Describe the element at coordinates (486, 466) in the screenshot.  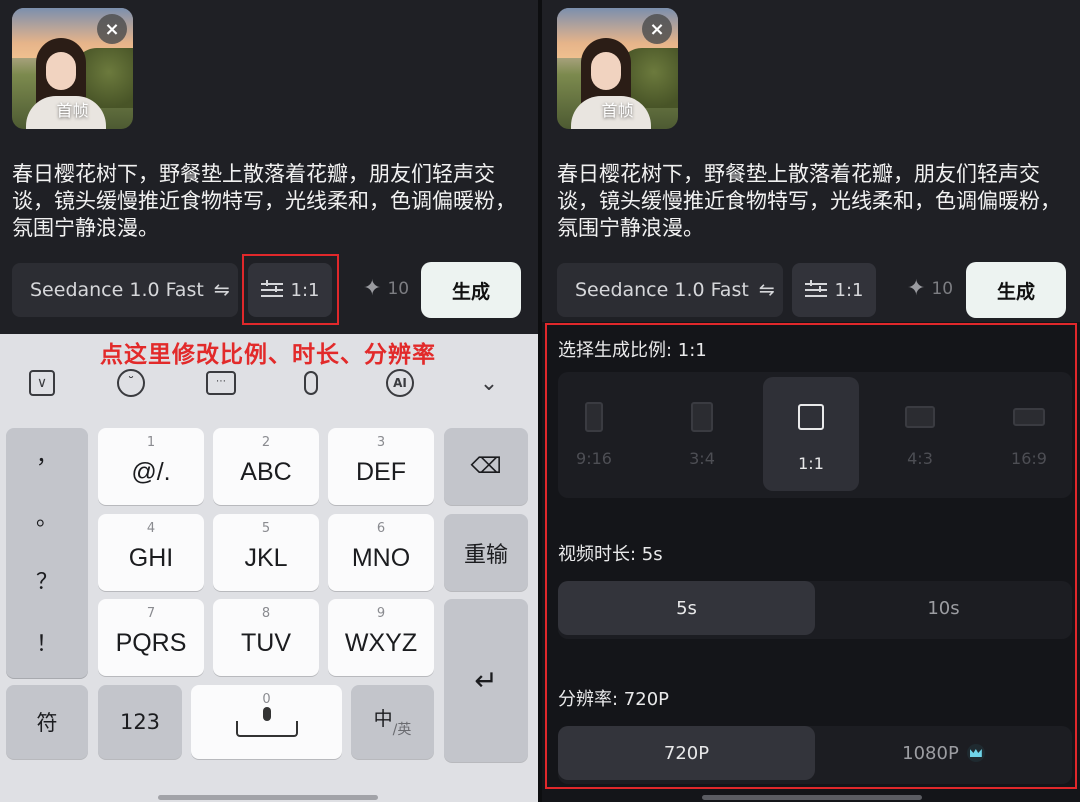
I see `backspace-icon: ⌫` at that location.